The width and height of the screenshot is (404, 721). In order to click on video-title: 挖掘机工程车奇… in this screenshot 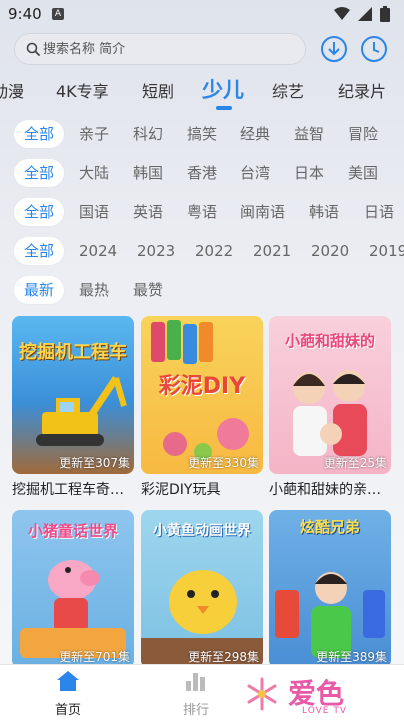, I will do `click(73, 489)`.